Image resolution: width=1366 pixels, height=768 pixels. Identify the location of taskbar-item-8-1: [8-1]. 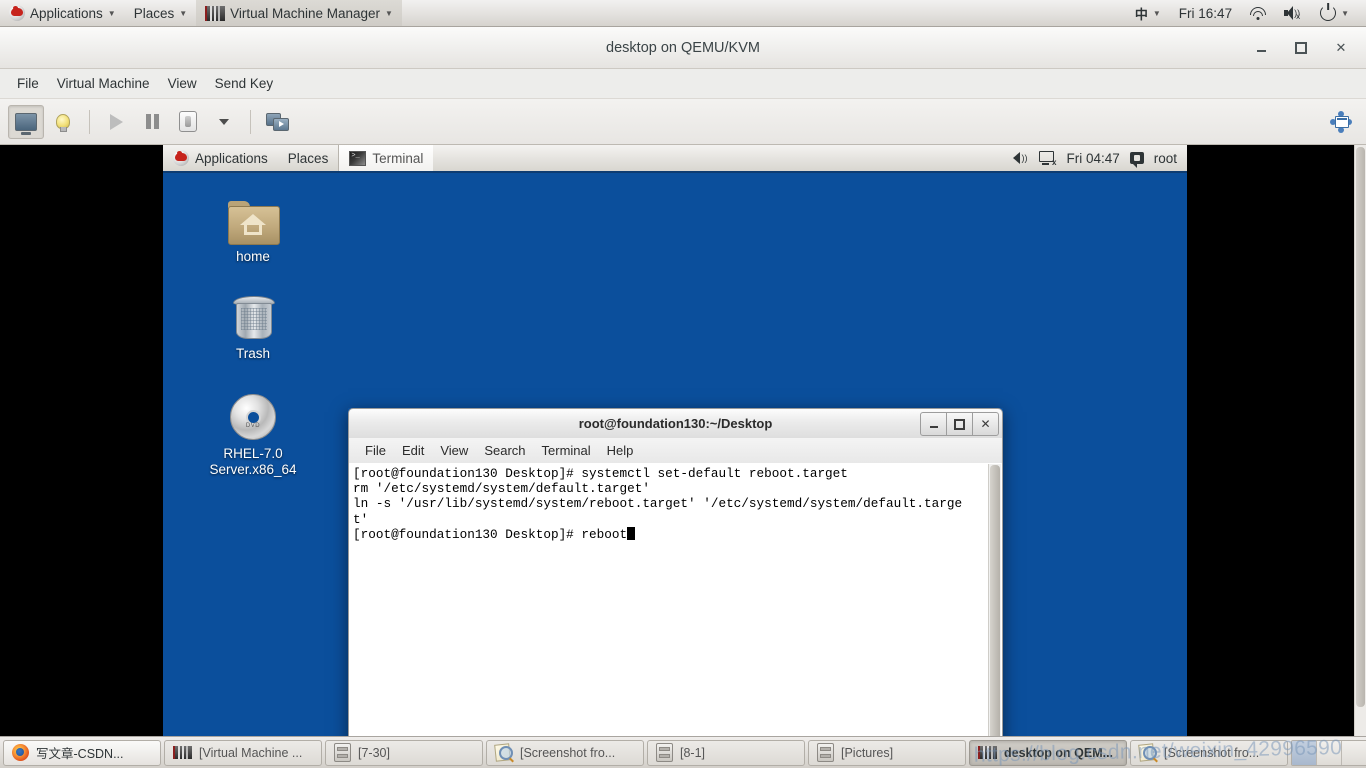
(726, 752).